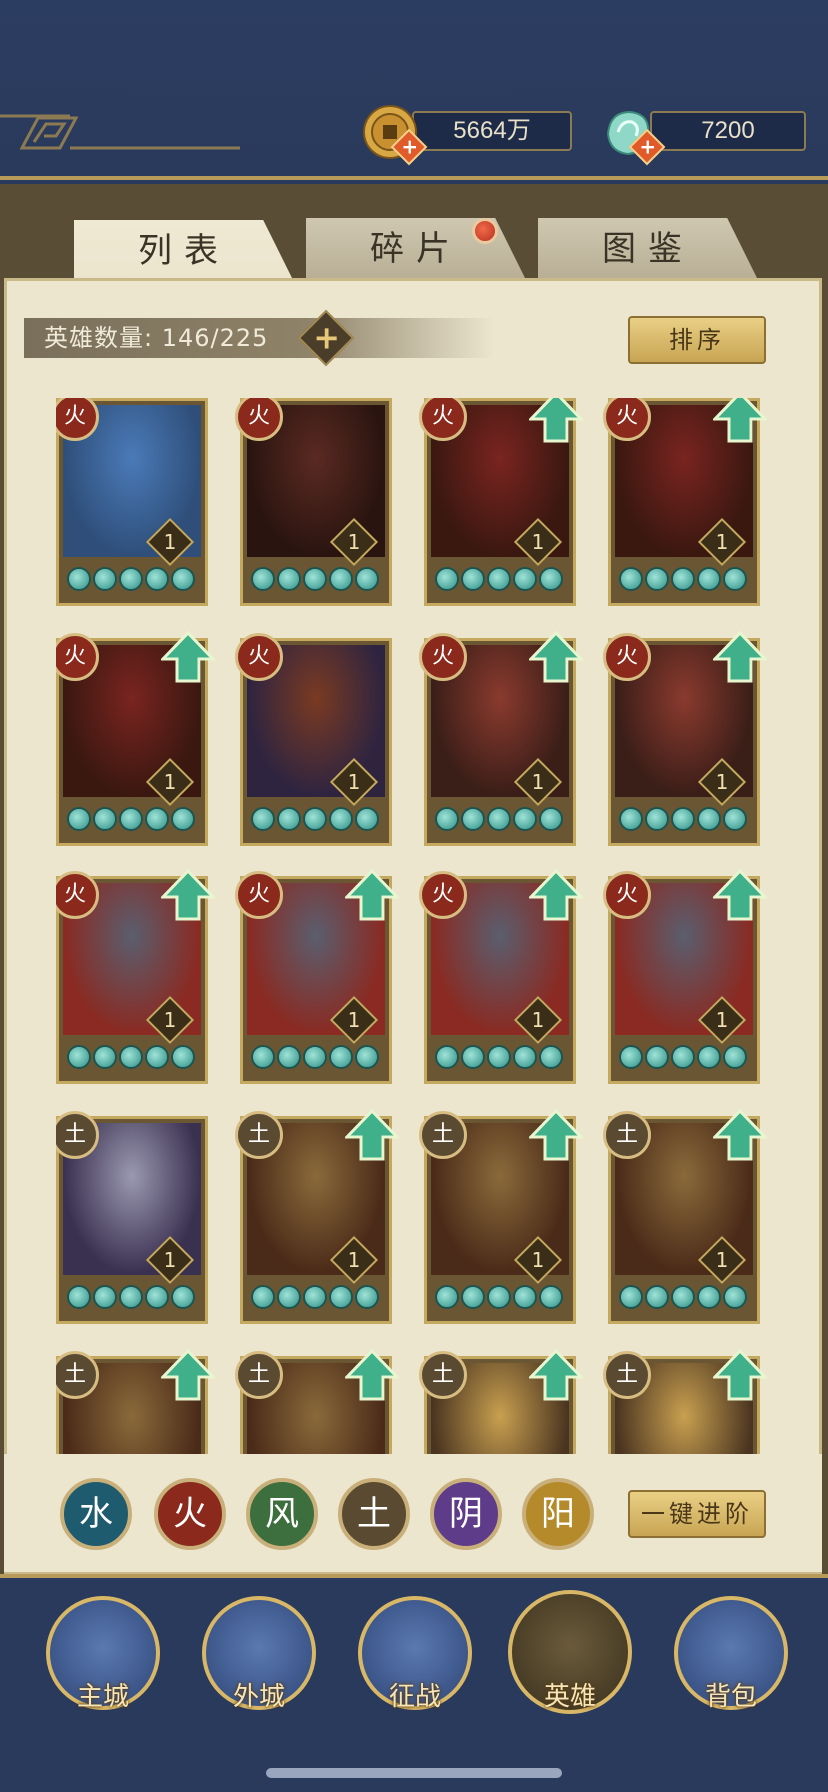 The width and height of the screenshot is (828, 1792). Describe the element at coordinates (374, 1514) in the screenshot. I see `filter-earth-icon: 土` at that location.